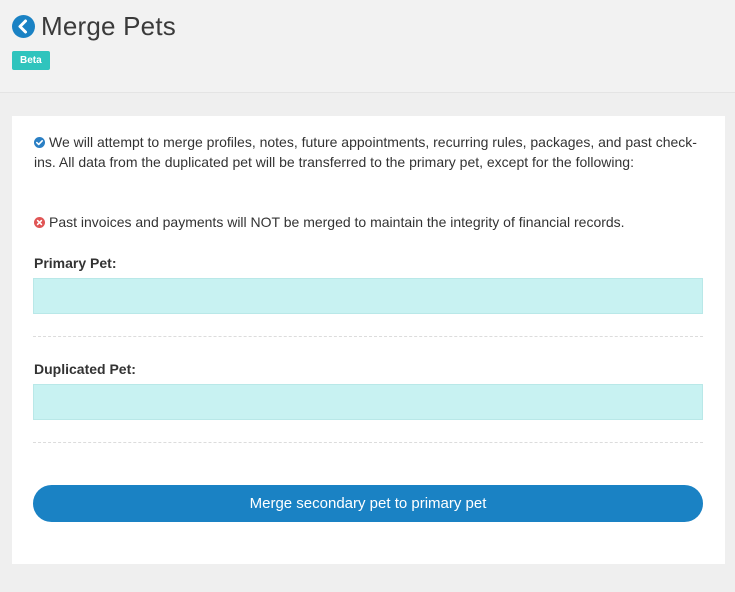  What do you see at coordinates (85, 369) in the screenshot?
I see `duplicated-pet-label: Duplicated Pet:` at bounding box center [85, 369].